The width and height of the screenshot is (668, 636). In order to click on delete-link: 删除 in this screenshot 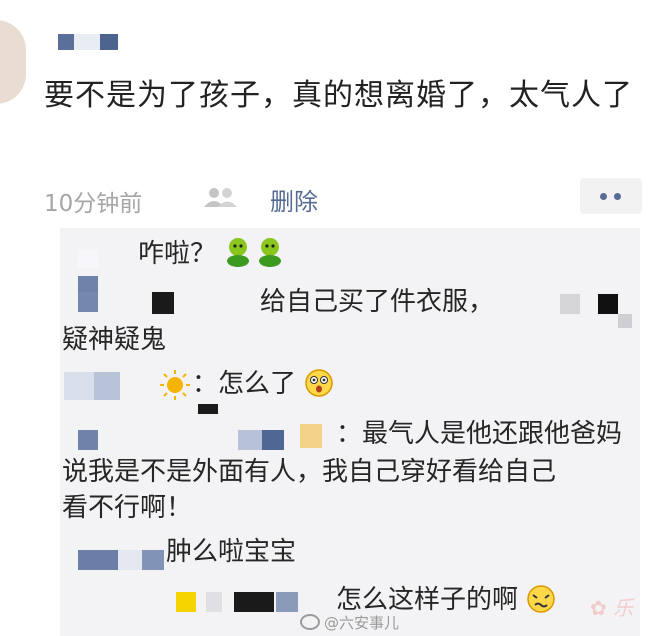, I will do `click(294, 199)`.